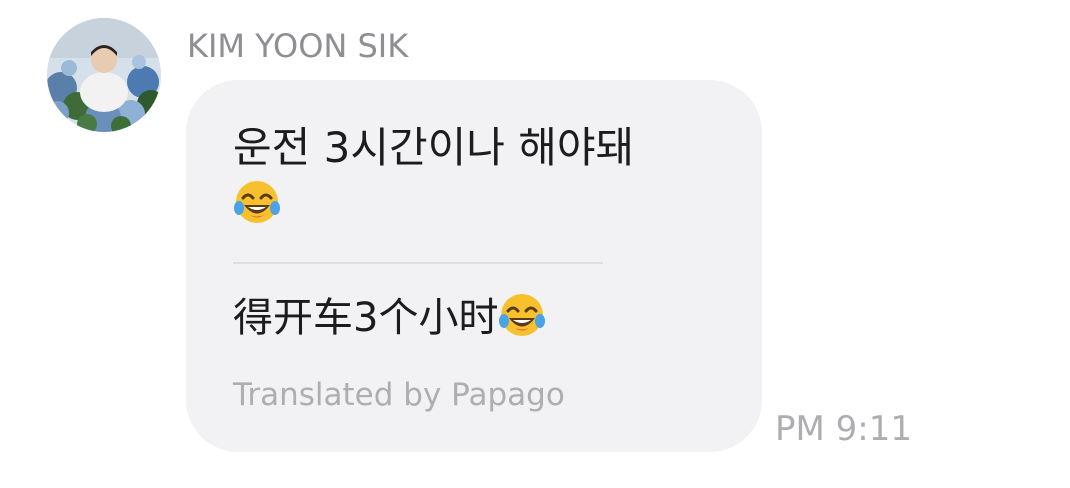 This screenshot has width=1070, height=488. What do you see at coordinates (843, 429) in the screenshot?
I see `message-timestamp: PM 9:11` at bounding box center [843, 429].